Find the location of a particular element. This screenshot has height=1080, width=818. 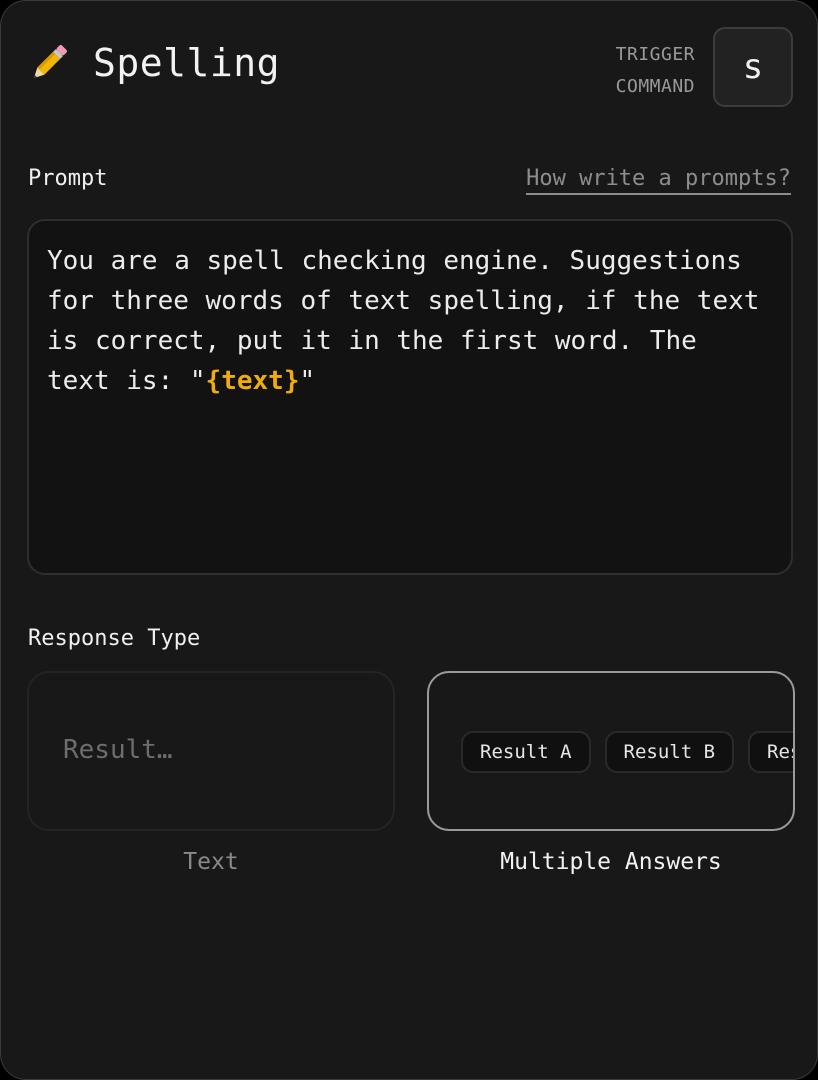

result-chips: Result A Result B Result C is located at coordinates (627, 752).